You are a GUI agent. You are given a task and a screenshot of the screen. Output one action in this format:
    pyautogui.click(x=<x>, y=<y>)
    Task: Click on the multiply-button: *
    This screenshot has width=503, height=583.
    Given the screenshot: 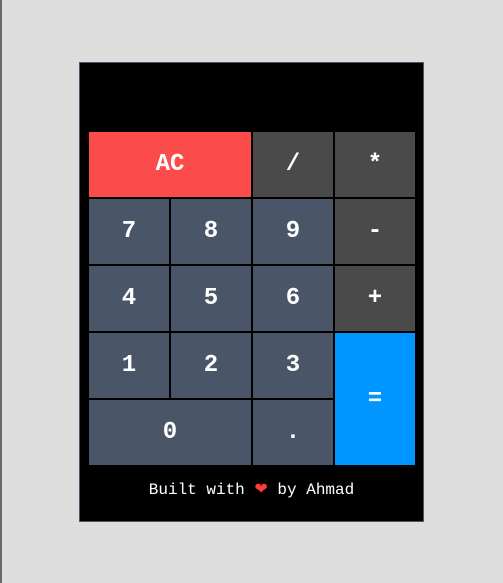 What is the action you would take?
    pyautogui.click(x=375, y=164)
    